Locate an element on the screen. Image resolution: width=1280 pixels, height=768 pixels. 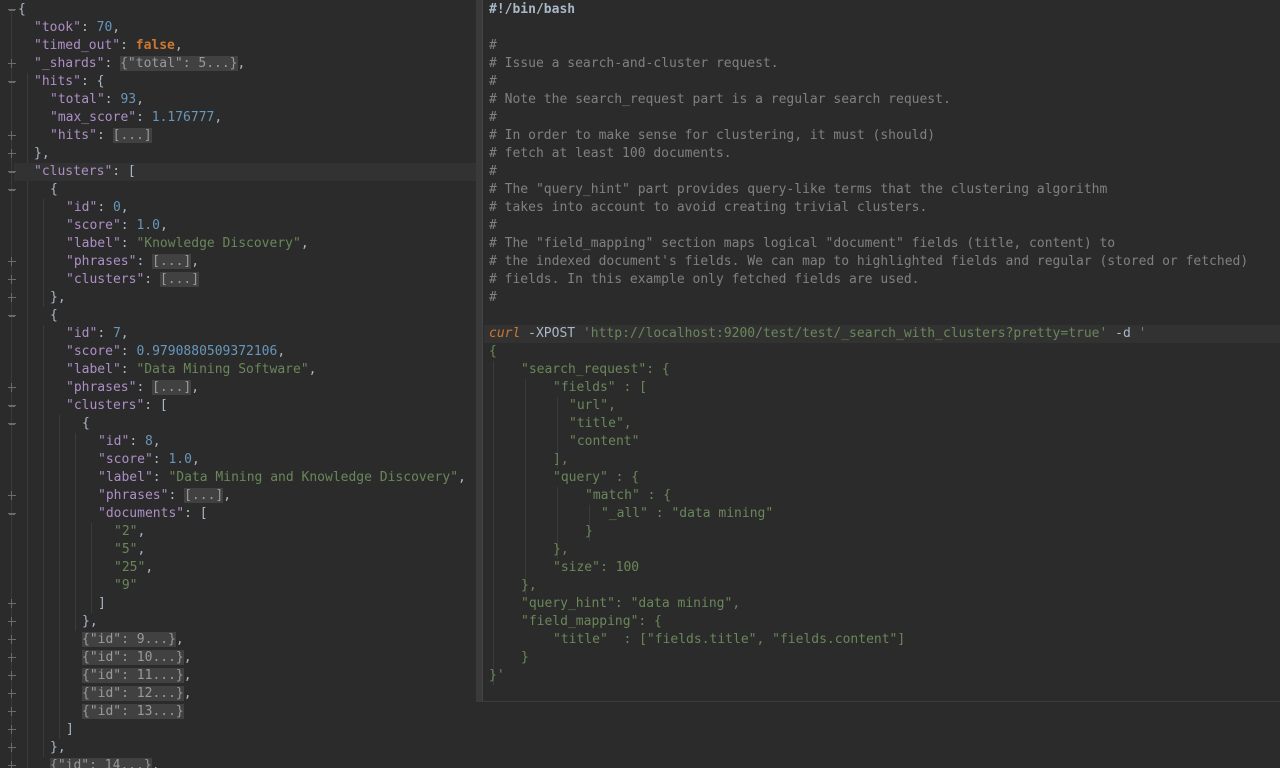
code-token: "documents" is located at coordinates (141, 513).